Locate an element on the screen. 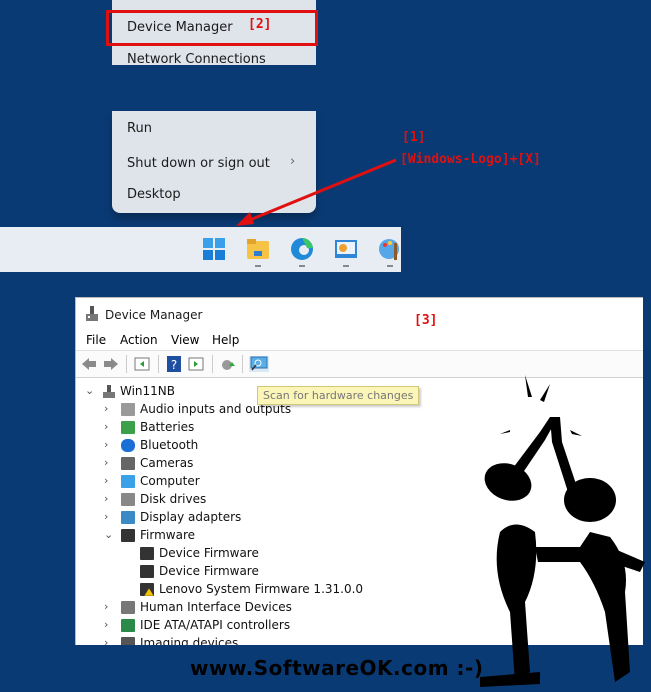  tree-item-label: Cameras is located at coordinates (167, 463).